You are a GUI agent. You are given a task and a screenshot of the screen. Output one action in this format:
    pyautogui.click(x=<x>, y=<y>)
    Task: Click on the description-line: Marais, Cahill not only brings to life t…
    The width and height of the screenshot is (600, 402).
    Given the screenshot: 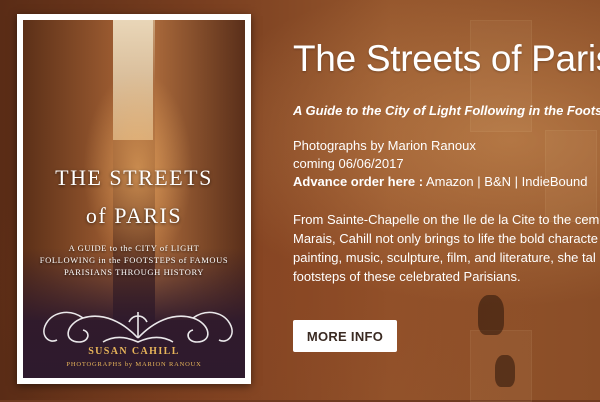 What is the action you would take?
    pyautogui.click(x=445, y=238)
    